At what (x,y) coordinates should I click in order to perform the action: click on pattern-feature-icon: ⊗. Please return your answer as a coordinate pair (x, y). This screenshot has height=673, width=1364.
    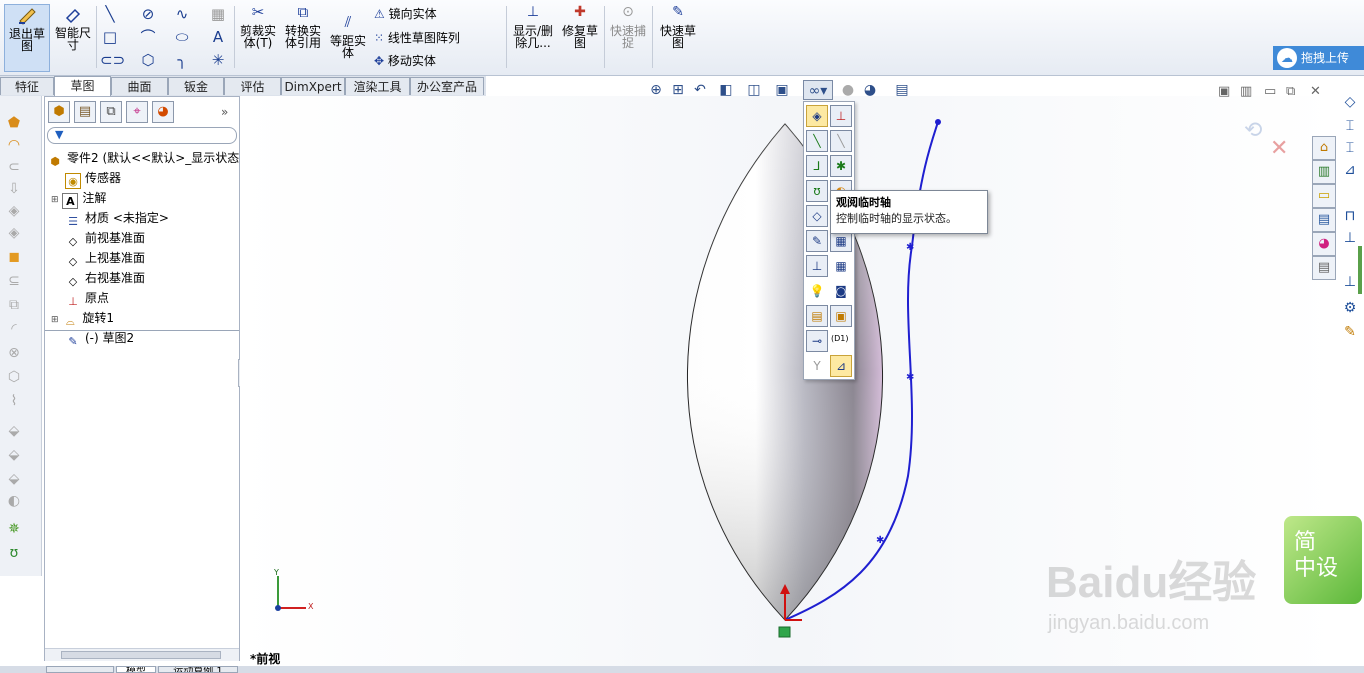
    Looking at the image, I should click on (14, 353).